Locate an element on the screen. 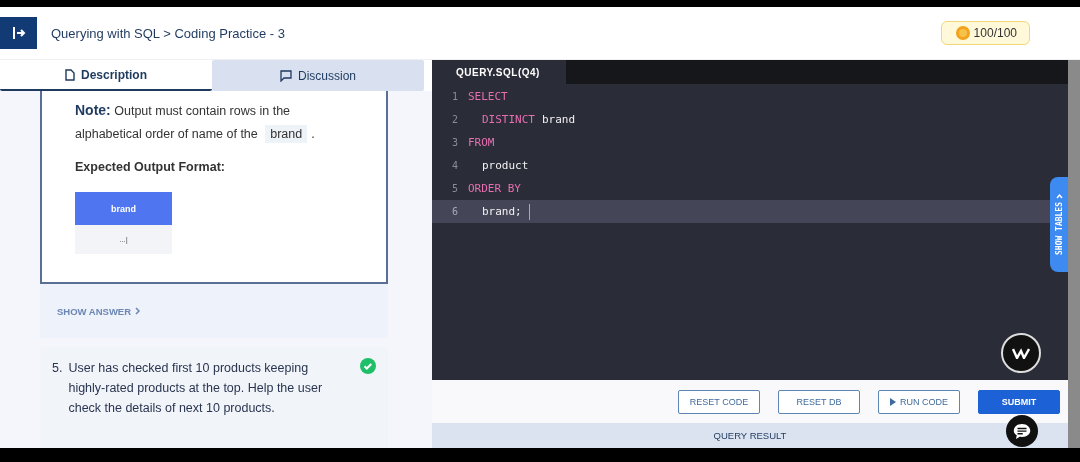 This screenshot has height=462, width=1080. outline-button: RESET CODE is located at coordinates (719, 401).